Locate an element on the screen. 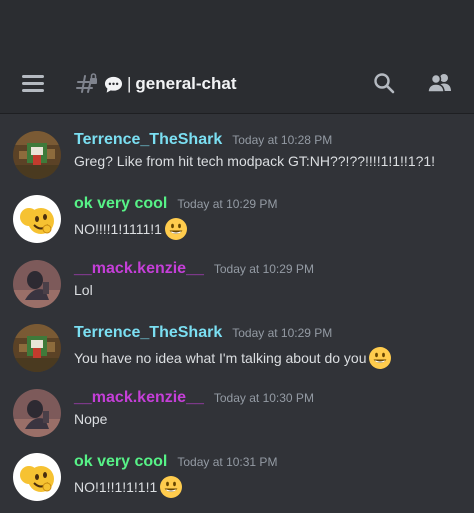 The height and width of the screenshot is (513, 474). timestamp: Today at 10:31 PM is located at coordinates (227, 462).